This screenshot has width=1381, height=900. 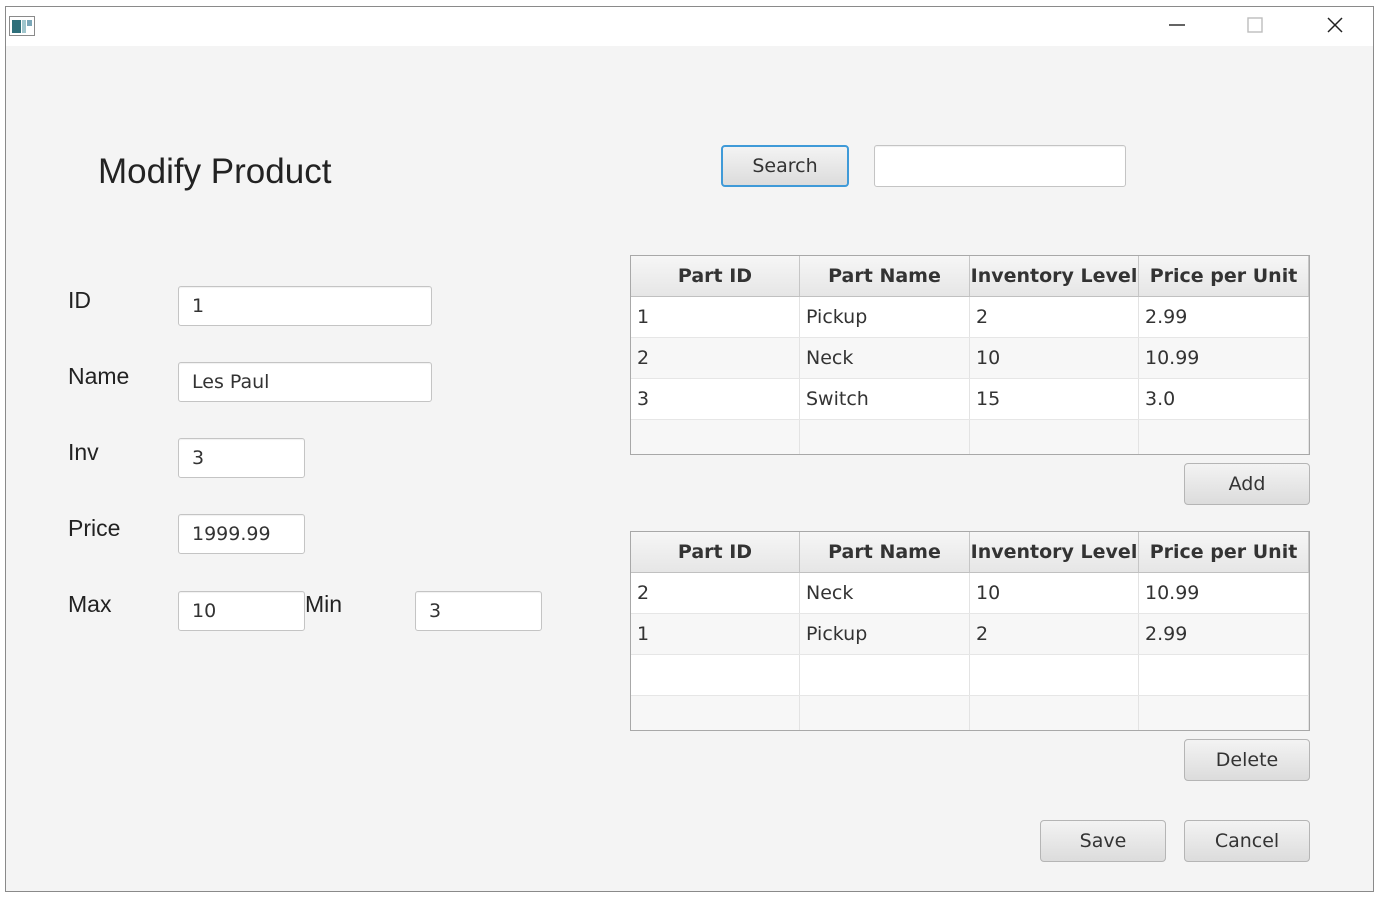 I want to click on cell-part-id: 3, so click(x=715, y=399).